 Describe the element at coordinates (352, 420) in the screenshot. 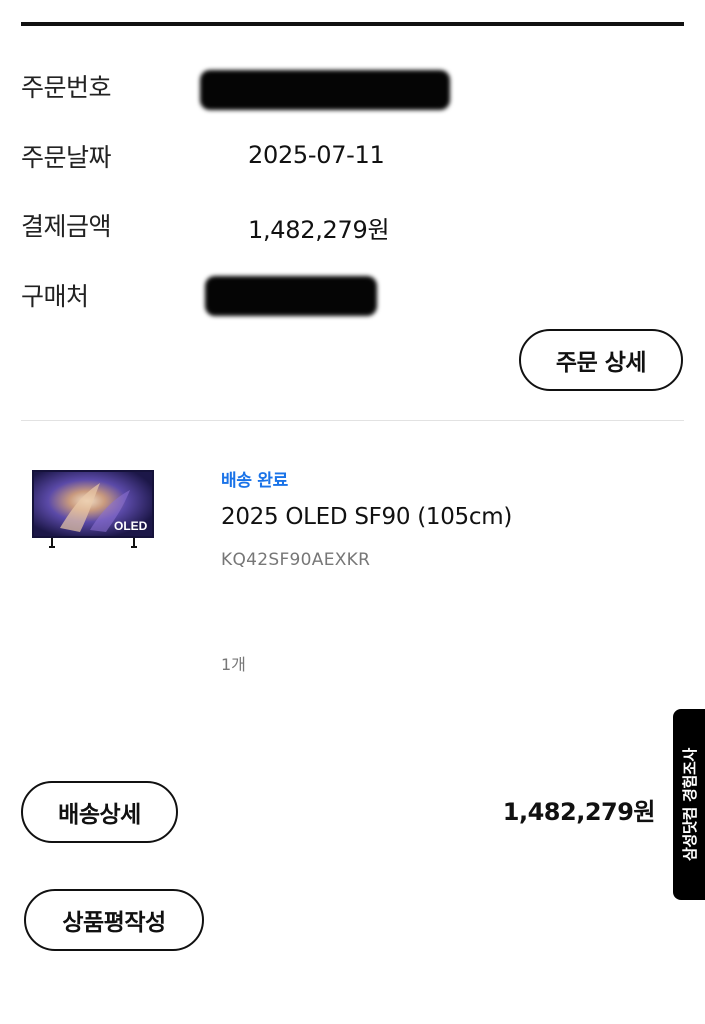

I see `section-divider` at that location.